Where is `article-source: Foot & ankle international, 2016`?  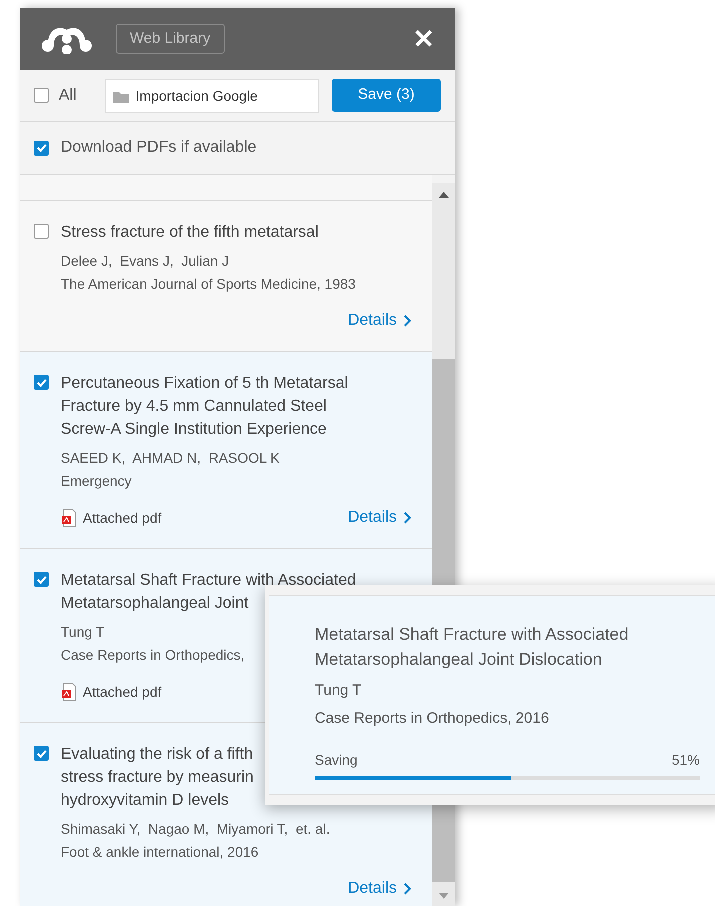
article-source: Foot & ankle international, 2016 is located at coordinates (160, 852).